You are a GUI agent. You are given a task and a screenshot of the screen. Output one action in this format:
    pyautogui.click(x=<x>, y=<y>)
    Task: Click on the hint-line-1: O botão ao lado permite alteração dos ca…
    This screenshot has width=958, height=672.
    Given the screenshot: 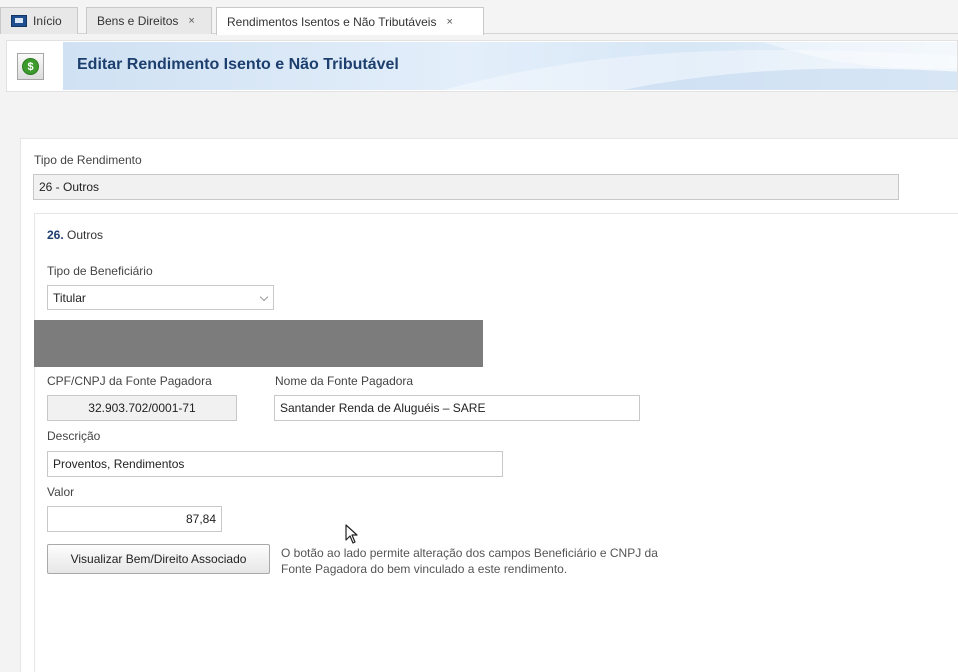 What is the action you would take?
    pyautogui.click(x=469, y=553)
    